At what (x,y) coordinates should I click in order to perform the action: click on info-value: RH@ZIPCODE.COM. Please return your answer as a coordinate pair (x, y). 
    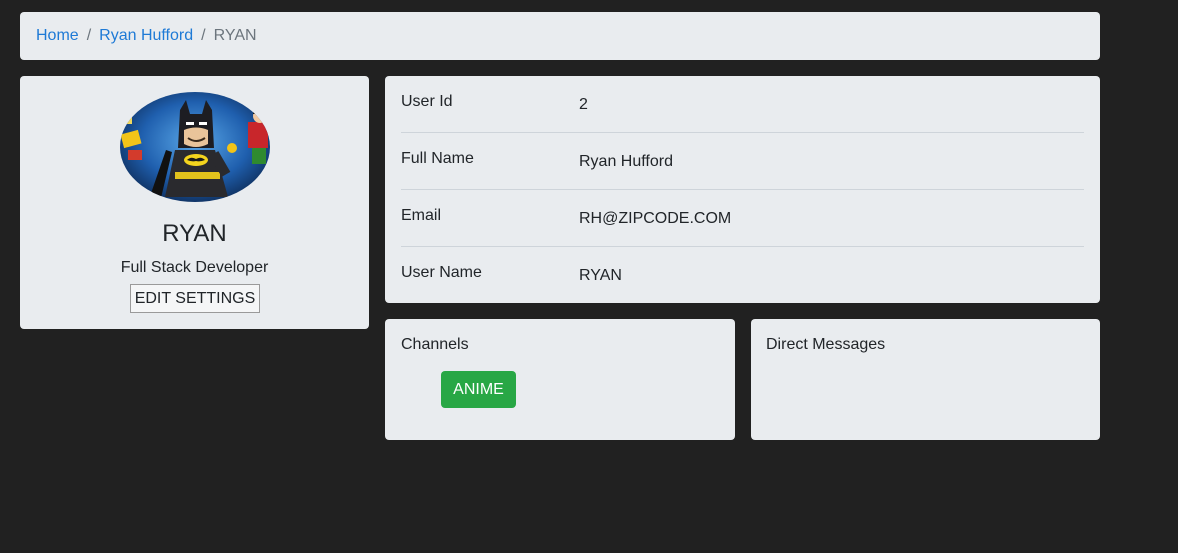
    Looking at the image, I should click on (655, 218).